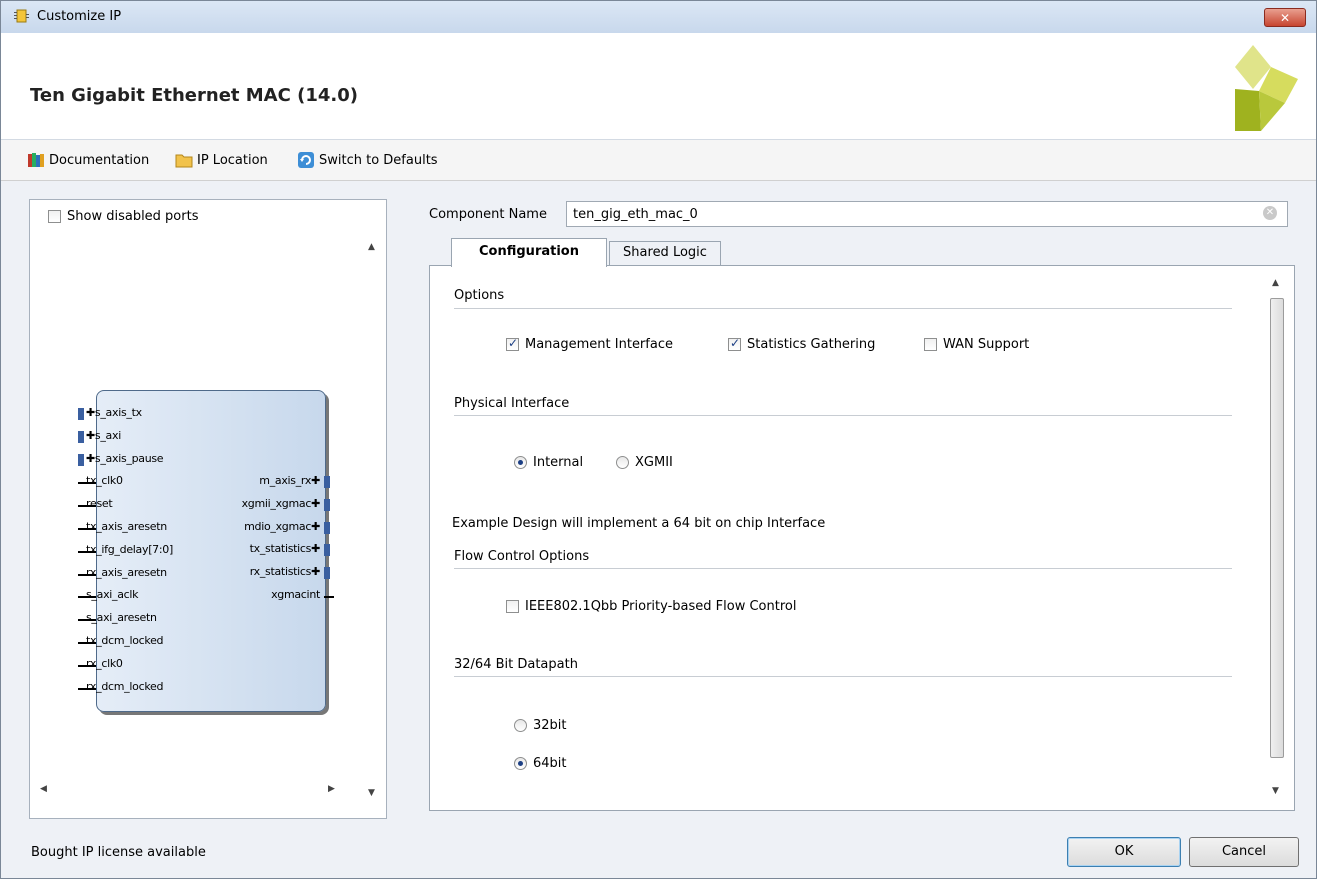 The height and width of the screenshot is (879, 1317). I want to click on show-disabled-ports: Show disabled ports, so click(123, 216).